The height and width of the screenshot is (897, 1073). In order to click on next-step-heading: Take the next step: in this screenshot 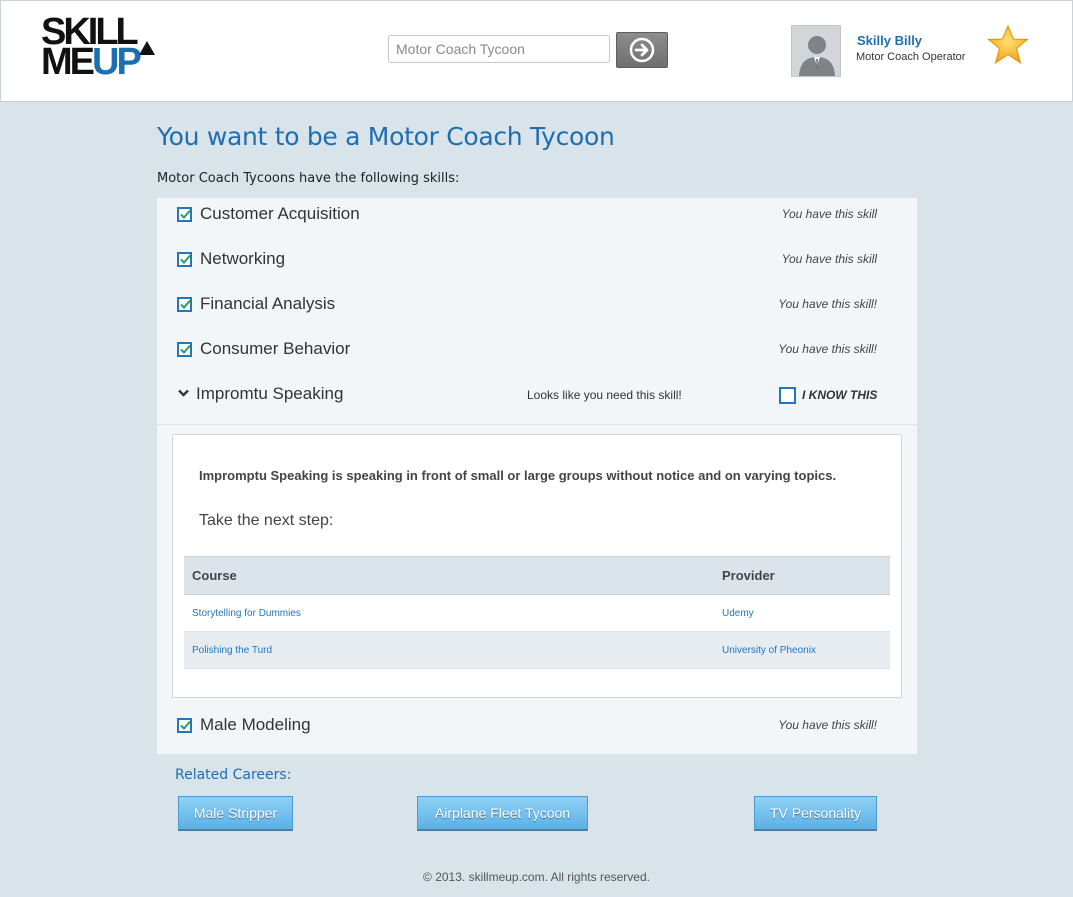, I will do `click(266, 520)`.